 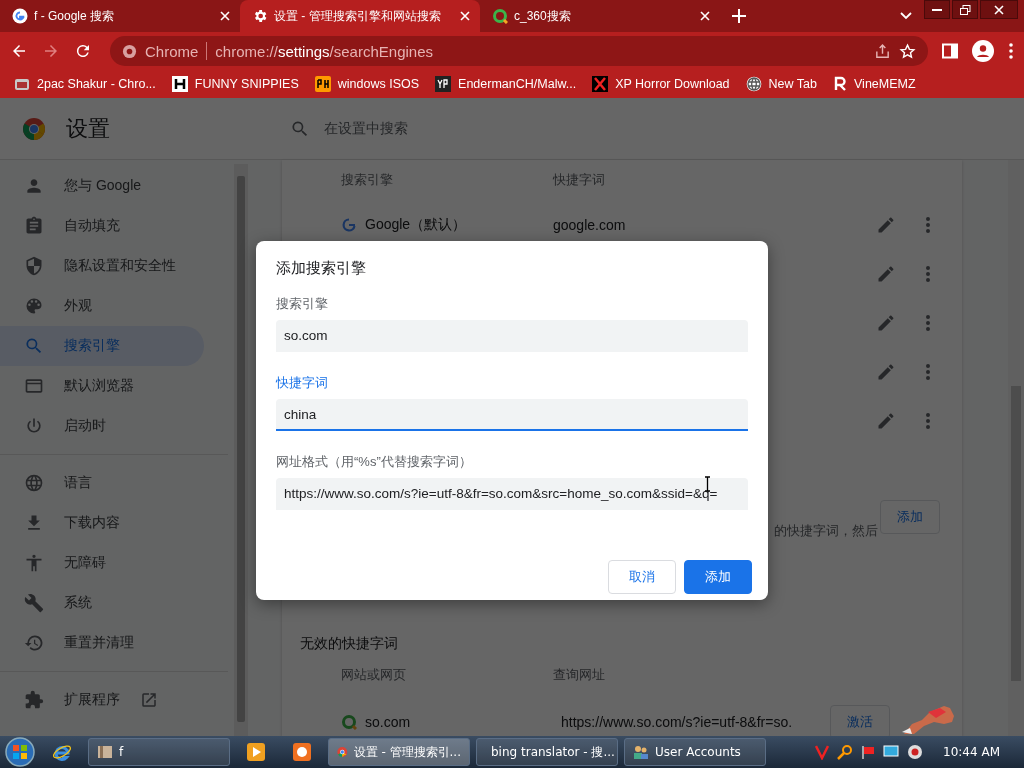 What do you see at coordinates (120, 16) in the screenshot?
I see `browser-tab: f - Google 搜索` at bounding box center [120, 16].